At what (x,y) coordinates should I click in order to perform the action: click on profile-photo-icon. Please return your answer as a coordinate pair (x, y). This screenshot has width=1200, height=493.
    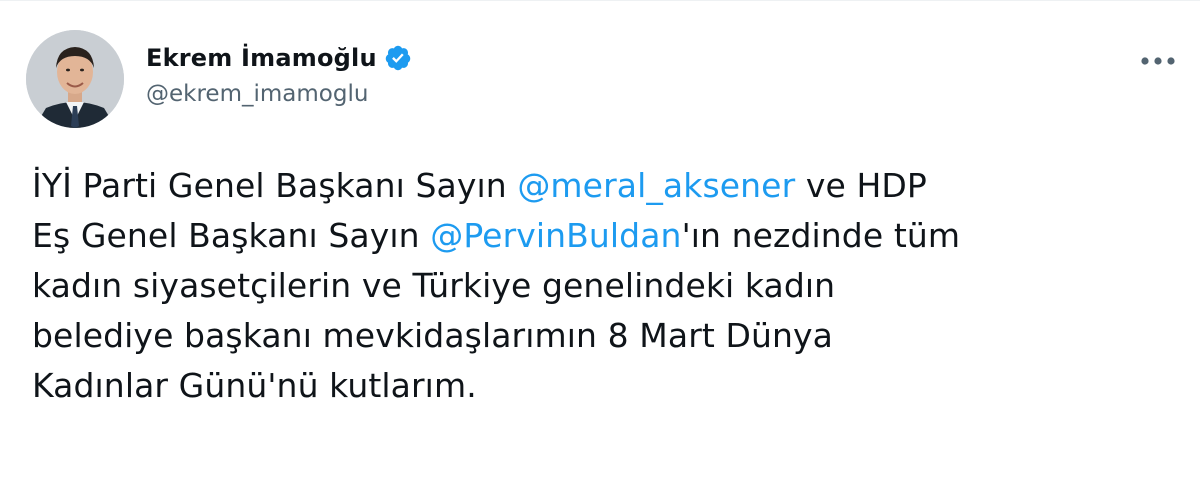
    Looking at the image, I should click on (75, 79).